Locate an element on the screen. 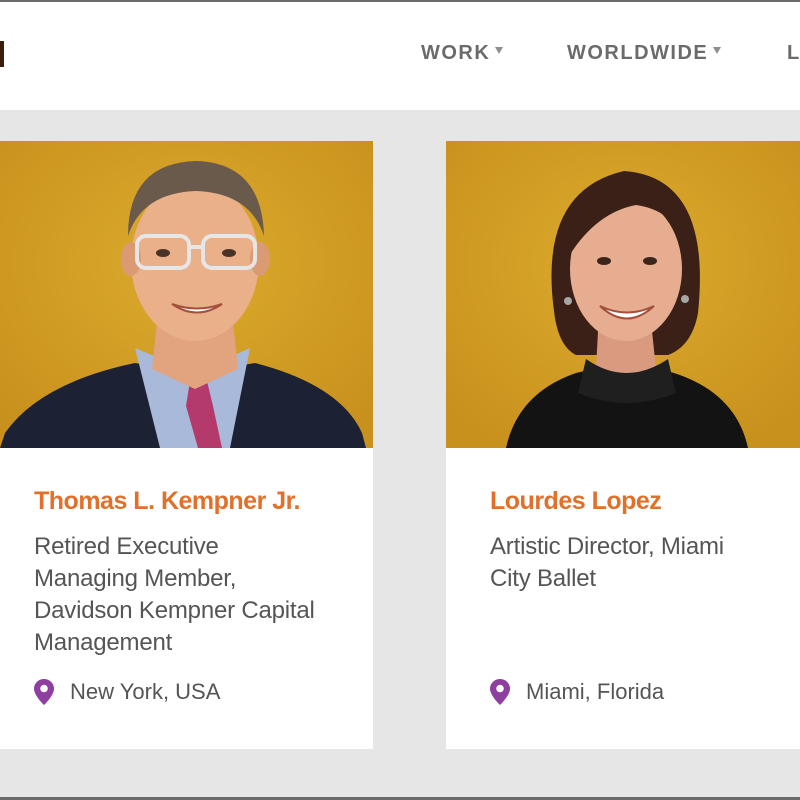  person-title-line: City Ballet is located at coordinates (543, 578).